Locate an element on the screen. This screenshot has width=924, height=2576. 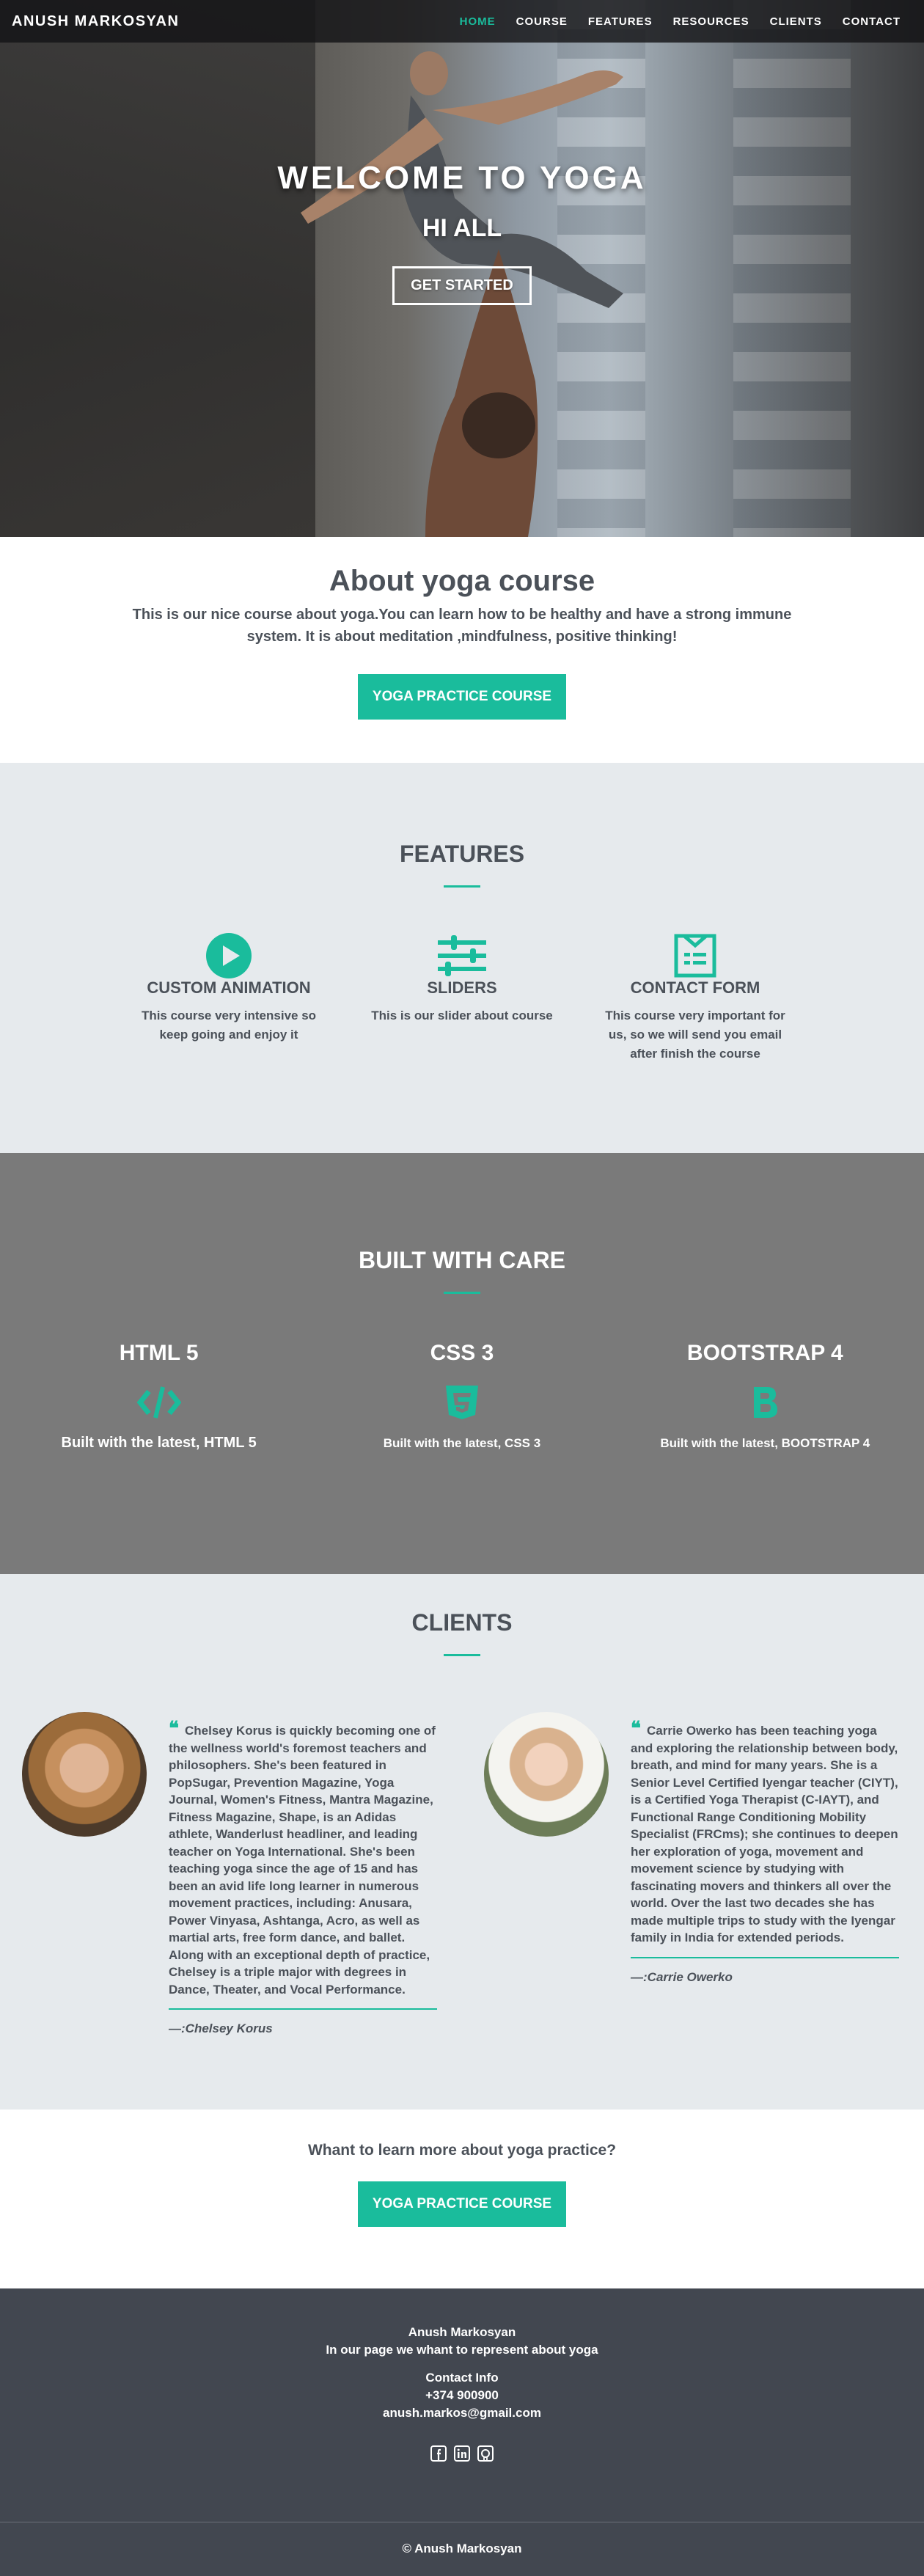
footer-name: Anush Markosyan is located at coordinates (462, 2332).